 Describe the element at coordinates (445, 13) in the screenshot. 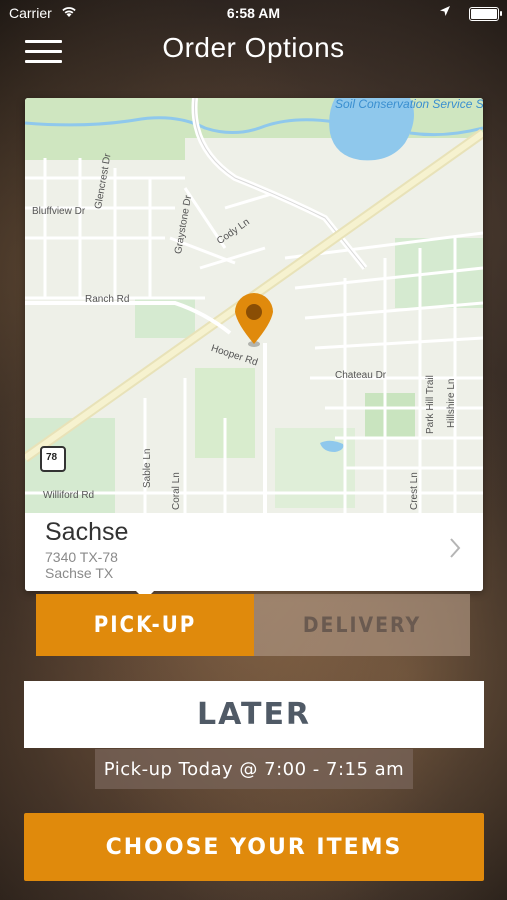

I see `location-arrow-icon` at that location.